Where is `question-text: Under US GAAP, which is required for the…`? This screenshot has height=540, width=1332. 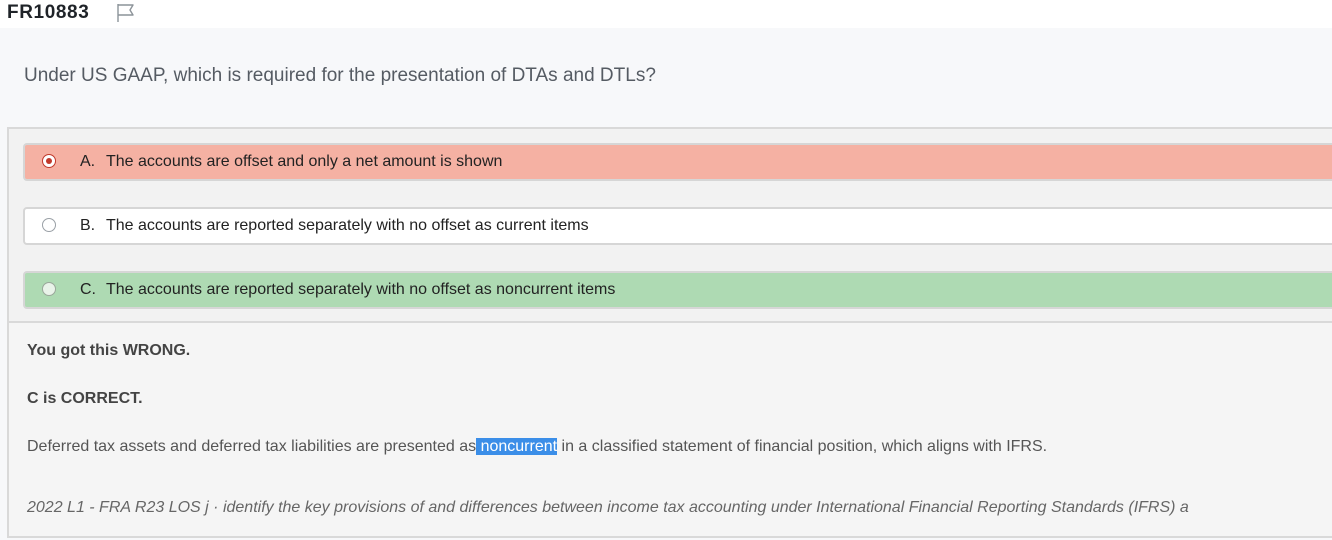
question-text: Under US GAAP, which is required for the… is located at coordinates (340, 75).